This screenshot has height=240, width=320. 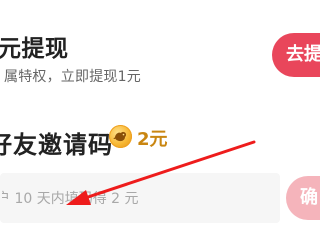 I want to click on withdraw-description: 属特权，立即提现1元, so click(x=72, y=77).